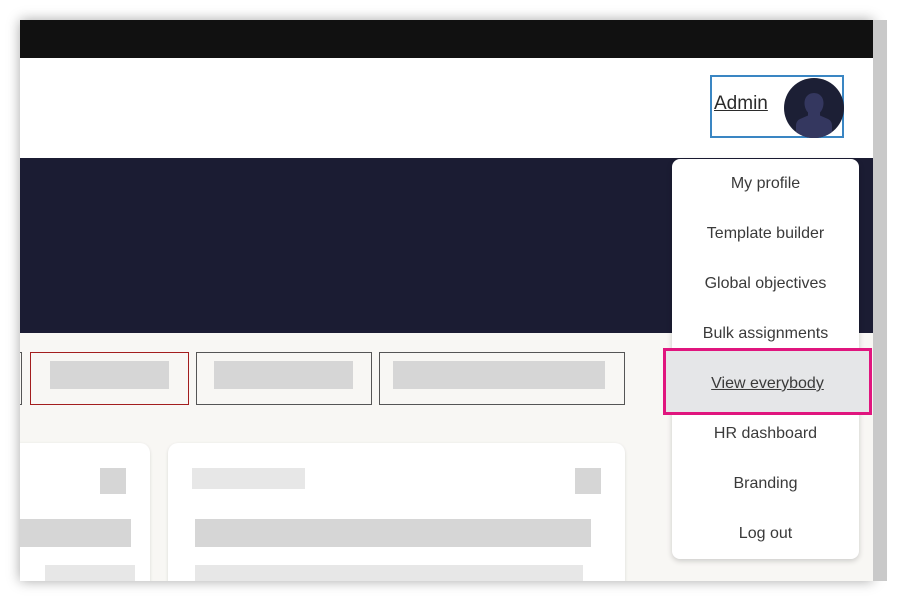  Describe the element at coordinates (765, 434) in the screenshot. I see `menu-item-hr-dashboard: HR dashboard` at that location.